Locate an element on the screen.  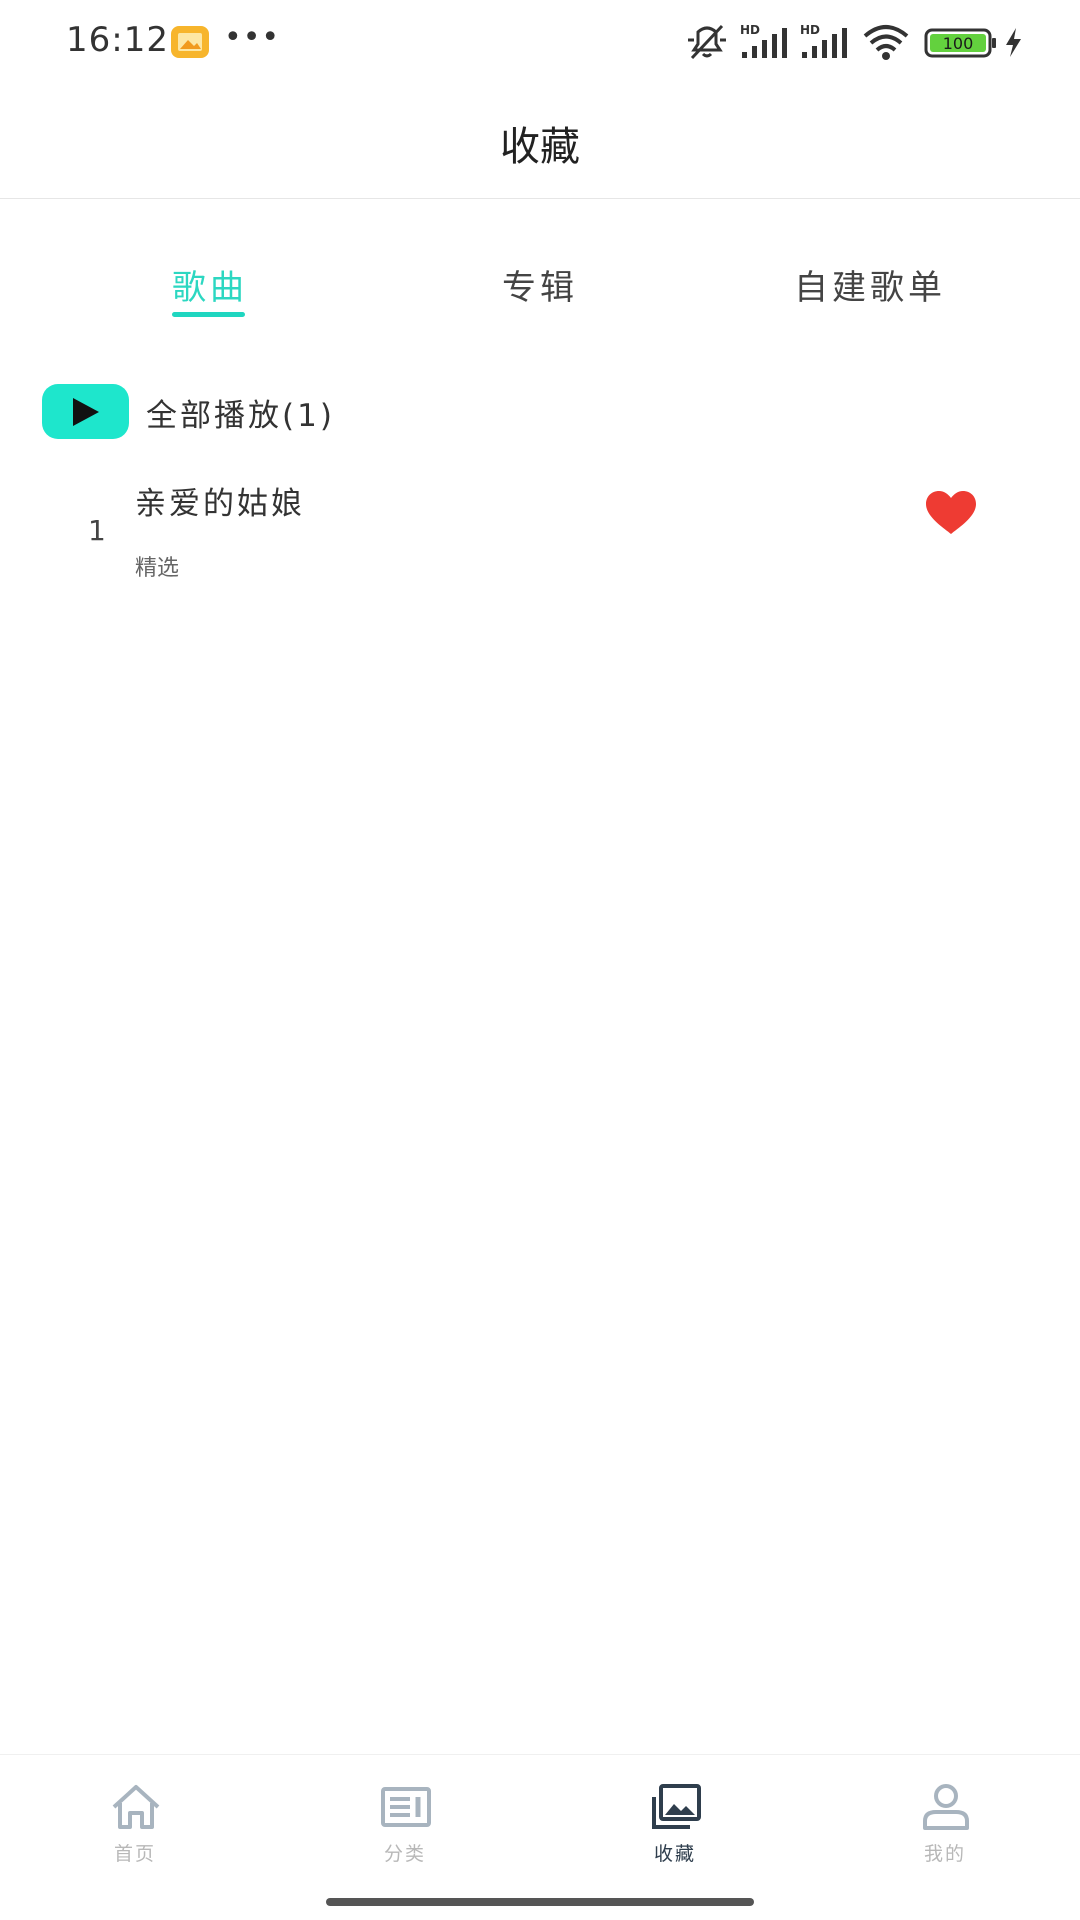
bottom-navigation: 首页 分类 收藏 我的 is located at coordinates (540, 1837).